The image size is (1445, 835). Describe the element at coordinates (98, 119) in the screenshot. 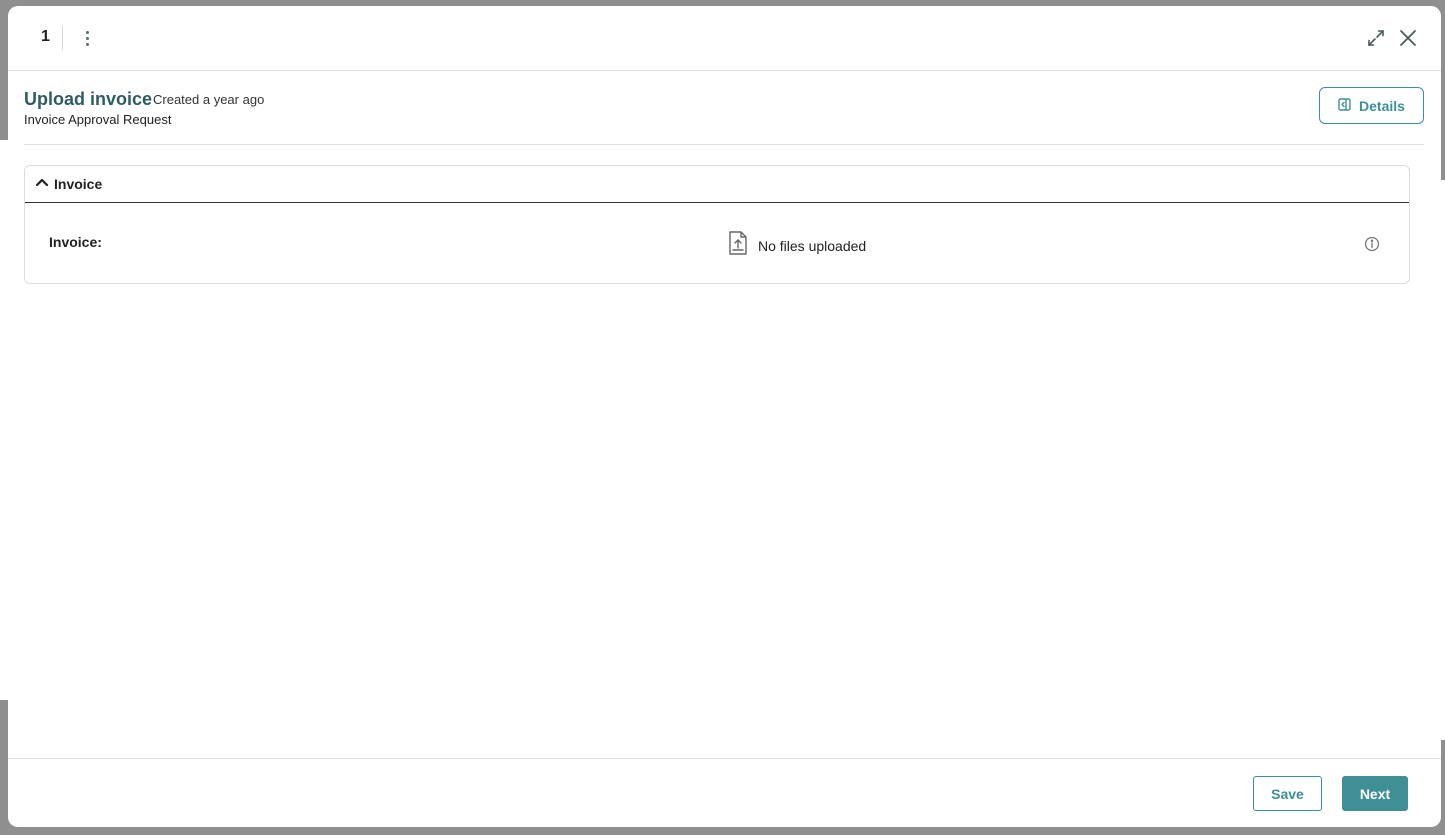

I see `process-subtitle: Invoice Approval Request` at that location.